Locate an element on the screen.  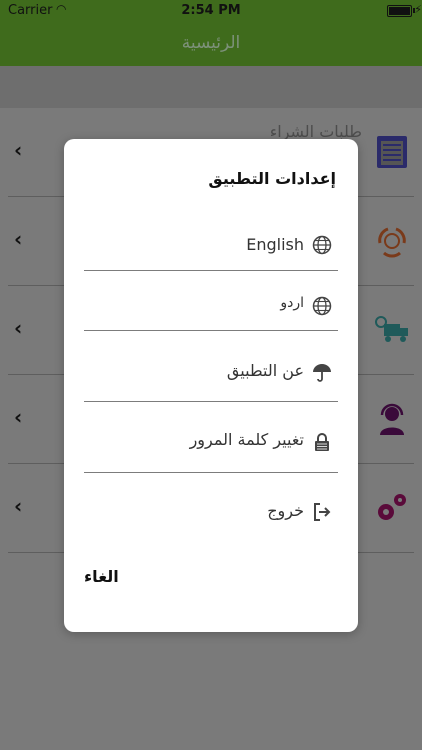
nav-bar: الرئيسية is located at coordinates (211, 44).